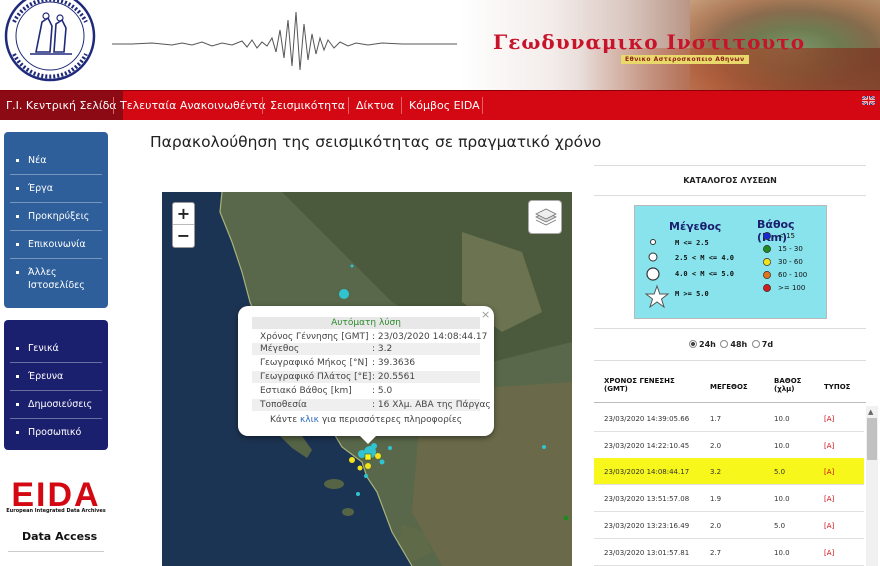 Image resolution: width=880 pixels, height=566 pixels. What do you see at coordinates (371, 405) in the screenshot?
I see `popup-row-location: Τοποθεσία: 16 Χλμ. ΑΒΑ της Πάργας` at bounding box center [371, 405].